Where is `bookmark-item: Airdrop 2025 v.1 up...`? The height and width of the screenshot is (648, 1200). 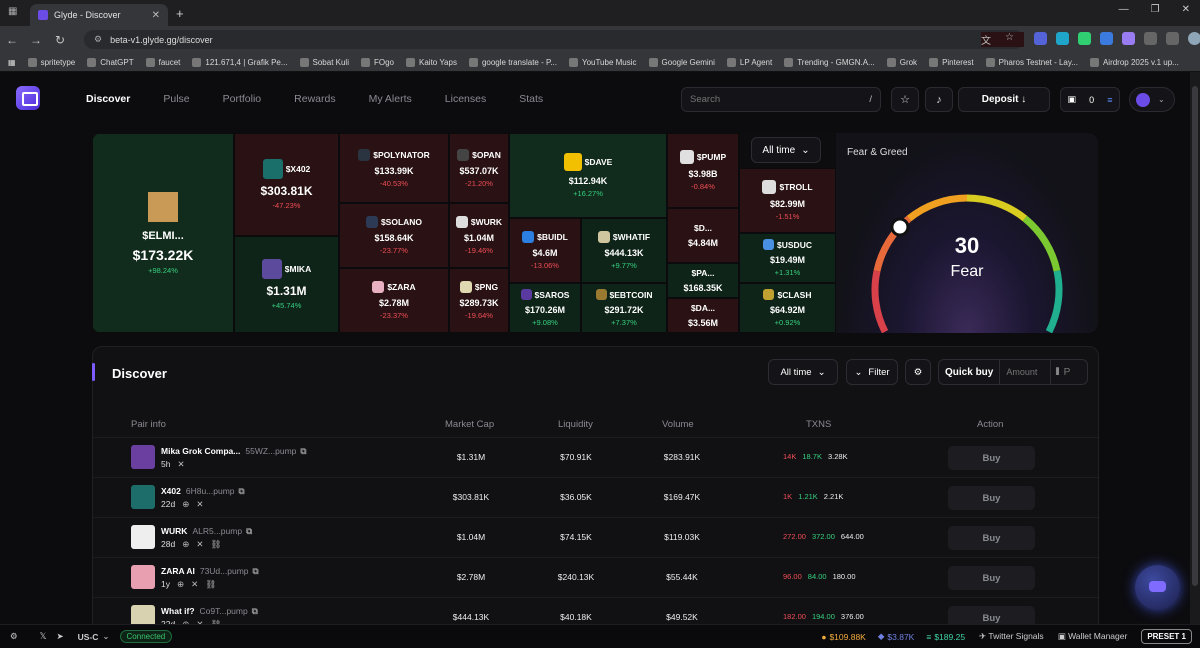 bookmark-item: Airdrop 2025 v.1 up... is located at coordinates (1134, 62).